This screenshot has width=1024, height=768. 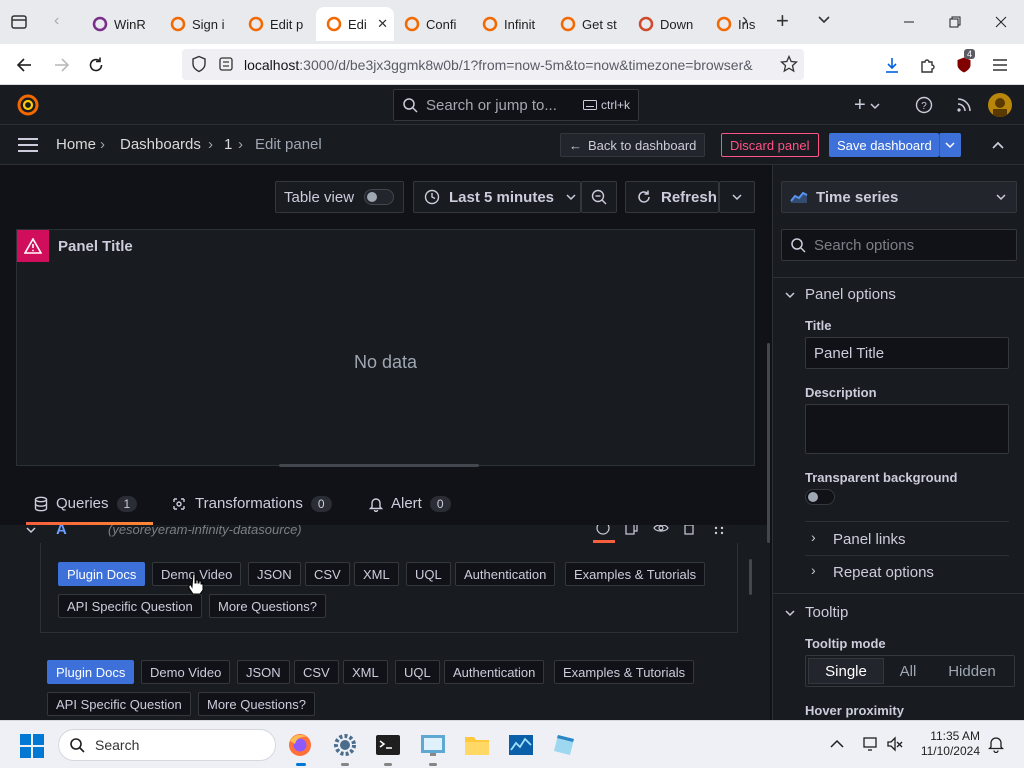 I want to click on tooltip-chevron-icon, so click(x=790, y=613).